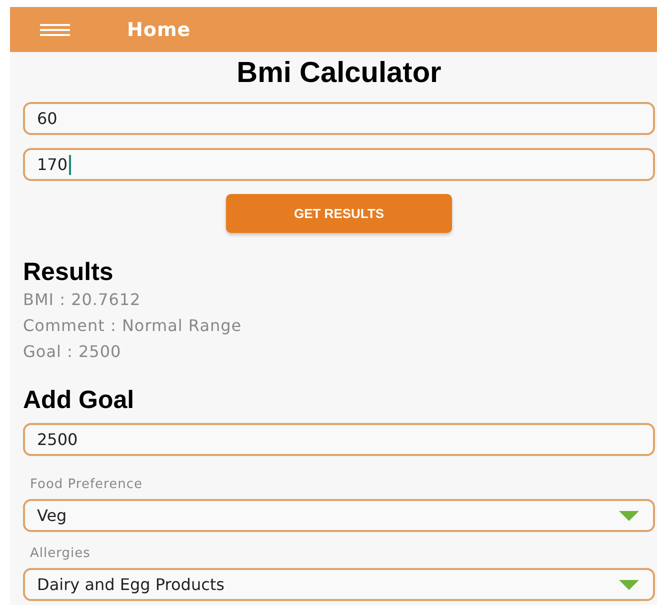 This screenshot has height=605, width=657. I want to click on field-label: Allergies, so click(60, 553).